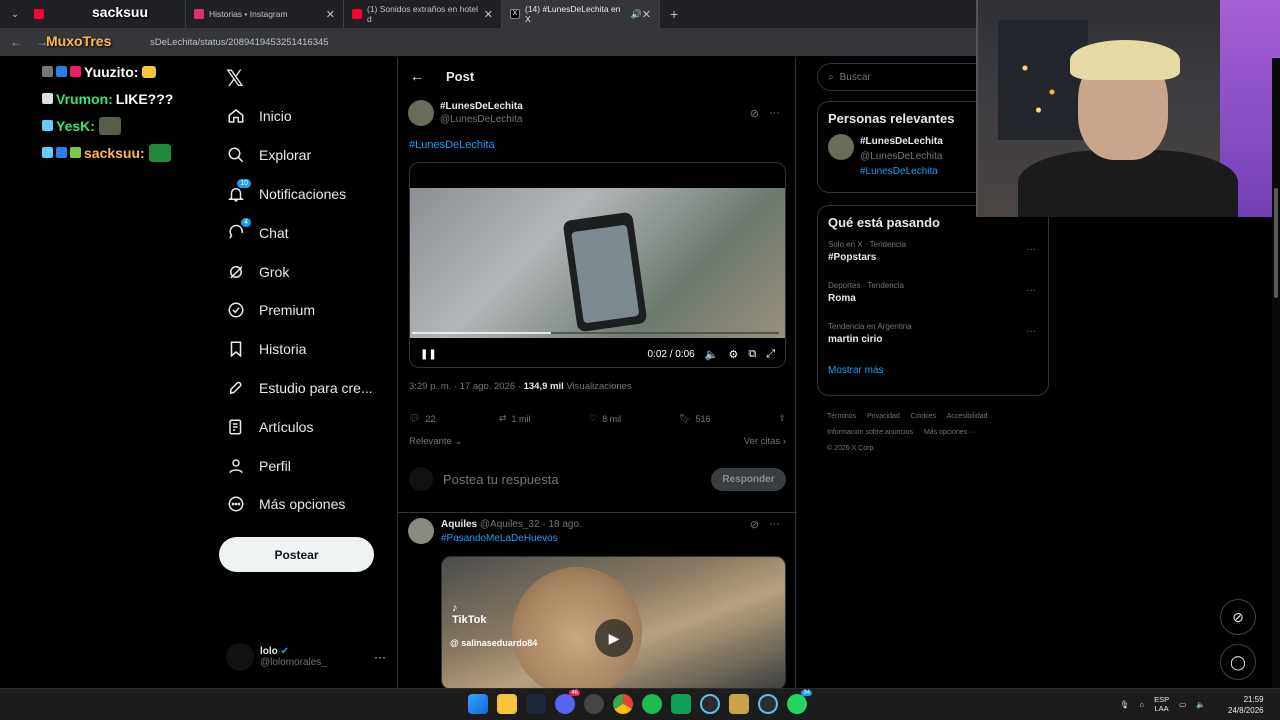 The image size is (1280, 720). What do you see at coordinates (459, 524) in the screenshot?
I see `reply-author-name: Aquiles` at bounding box center [459, 524].